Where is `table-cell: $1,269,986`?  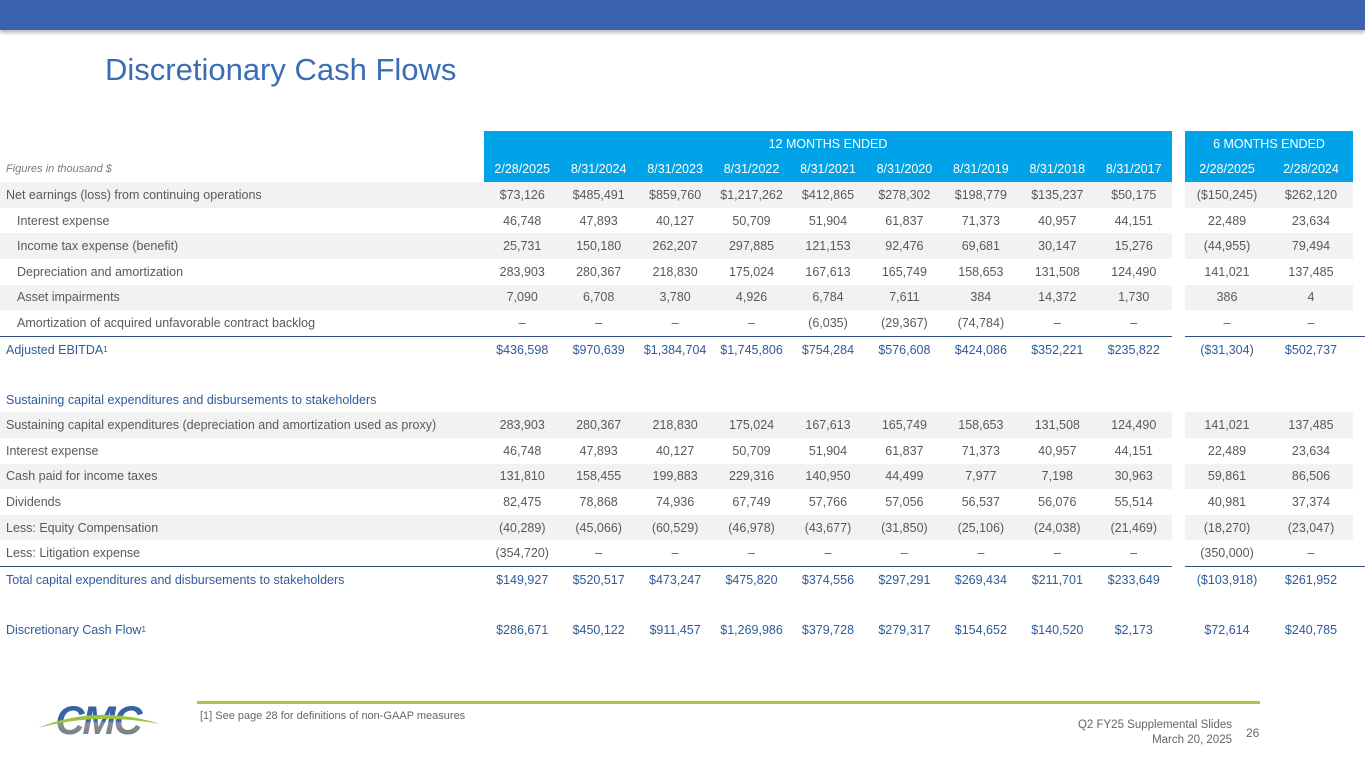
table-cell: $1,269,986 is located at coordinates (751, 629).